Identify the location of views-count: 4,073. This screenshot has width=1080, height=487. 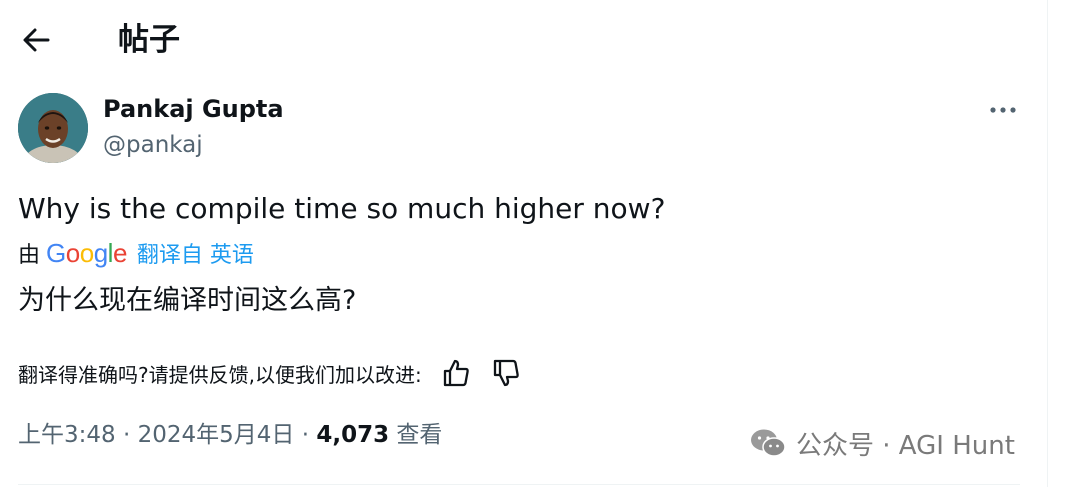
(353, 435).